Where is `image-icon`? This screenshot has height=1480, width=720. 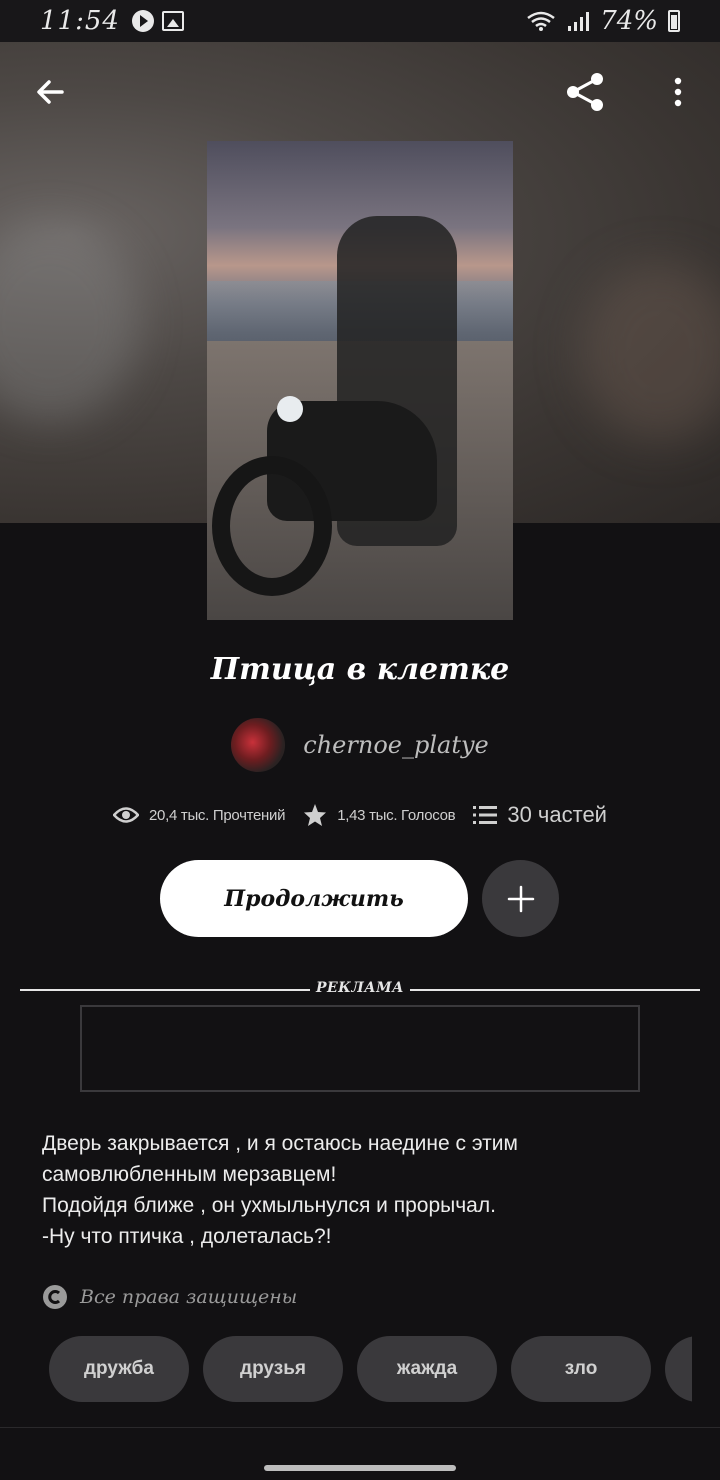 image-icon is located at coordinates (172, 21).